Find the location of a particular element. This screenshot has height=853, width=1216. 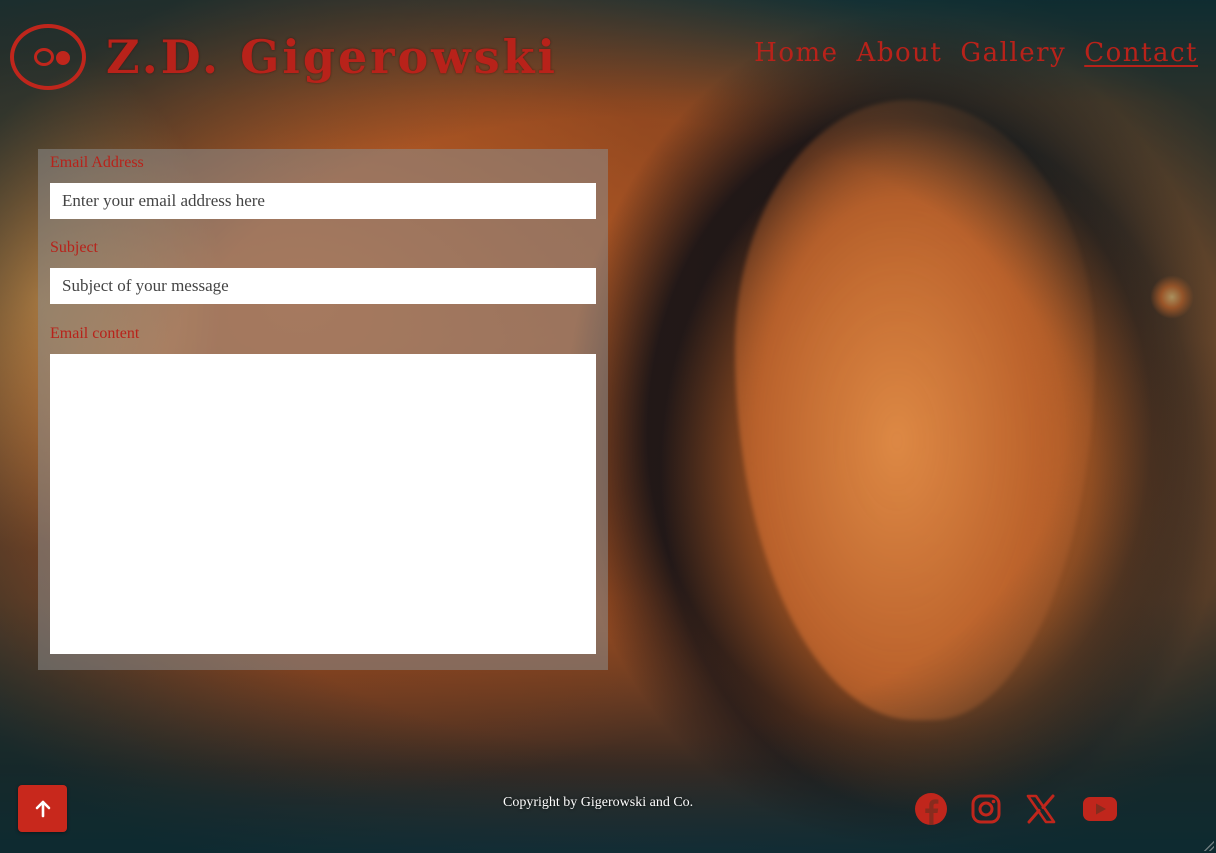

background-glow is located at coordinates (1172, 297).